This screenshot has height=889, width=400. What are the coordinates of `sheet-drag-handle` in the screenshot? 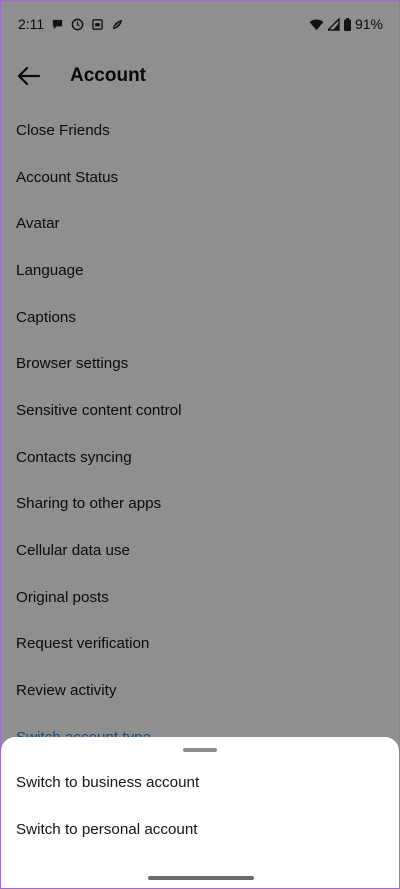 It's located at (200, 750).